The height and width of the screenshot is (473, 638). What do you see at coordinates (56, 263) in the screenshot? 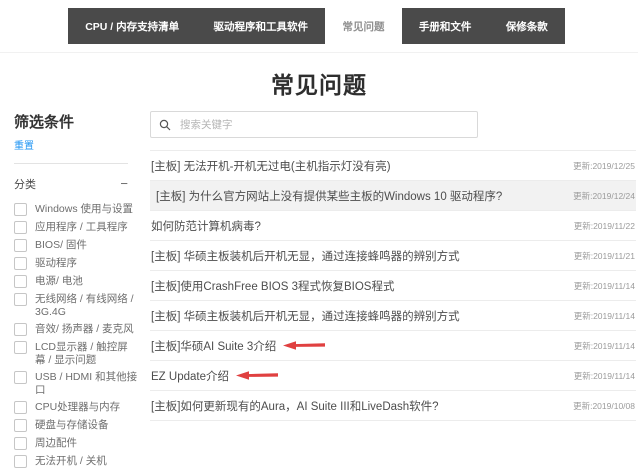
I see `category-item-label: 驱动程序` at bounding box center [56, 263].